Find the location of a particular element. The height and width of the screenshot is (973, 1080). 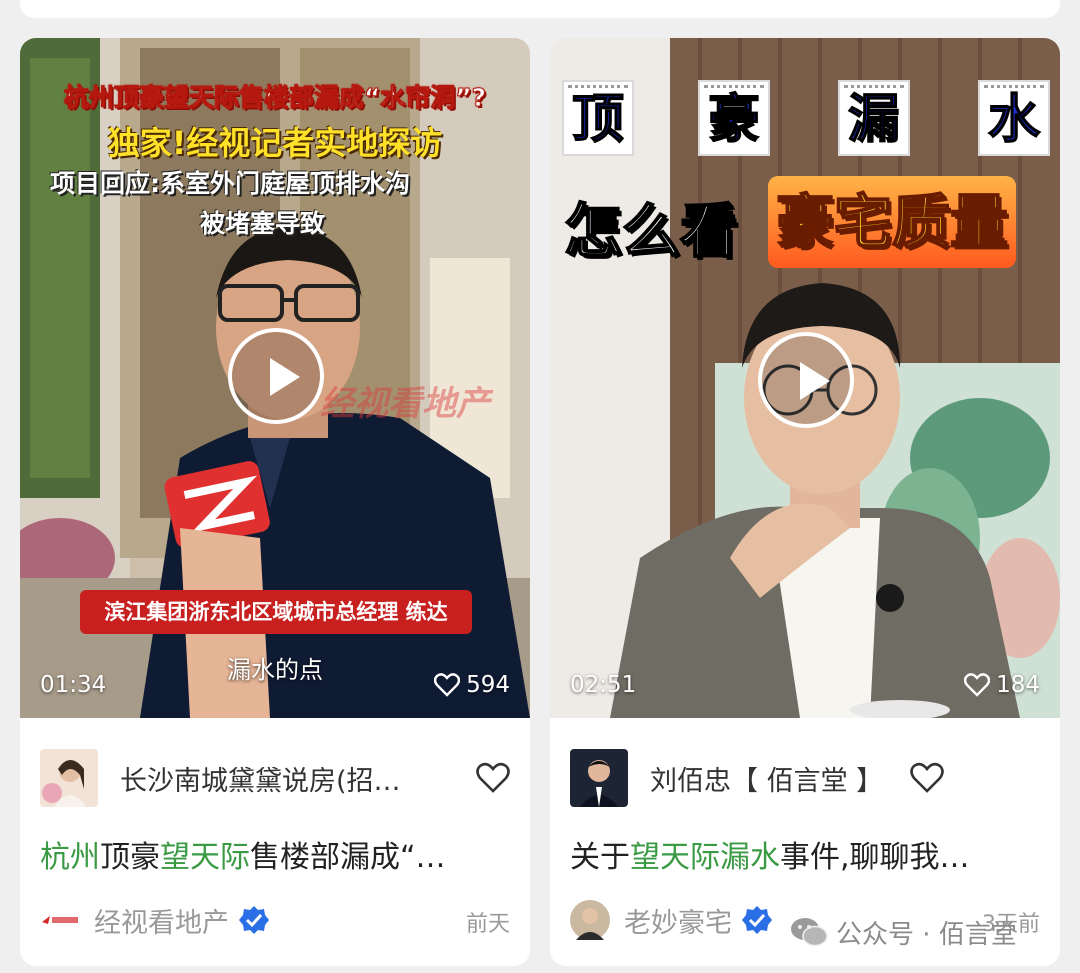

wechat-watermark: 公众号 · 佰言堂 is located at coordinates (903, 932).